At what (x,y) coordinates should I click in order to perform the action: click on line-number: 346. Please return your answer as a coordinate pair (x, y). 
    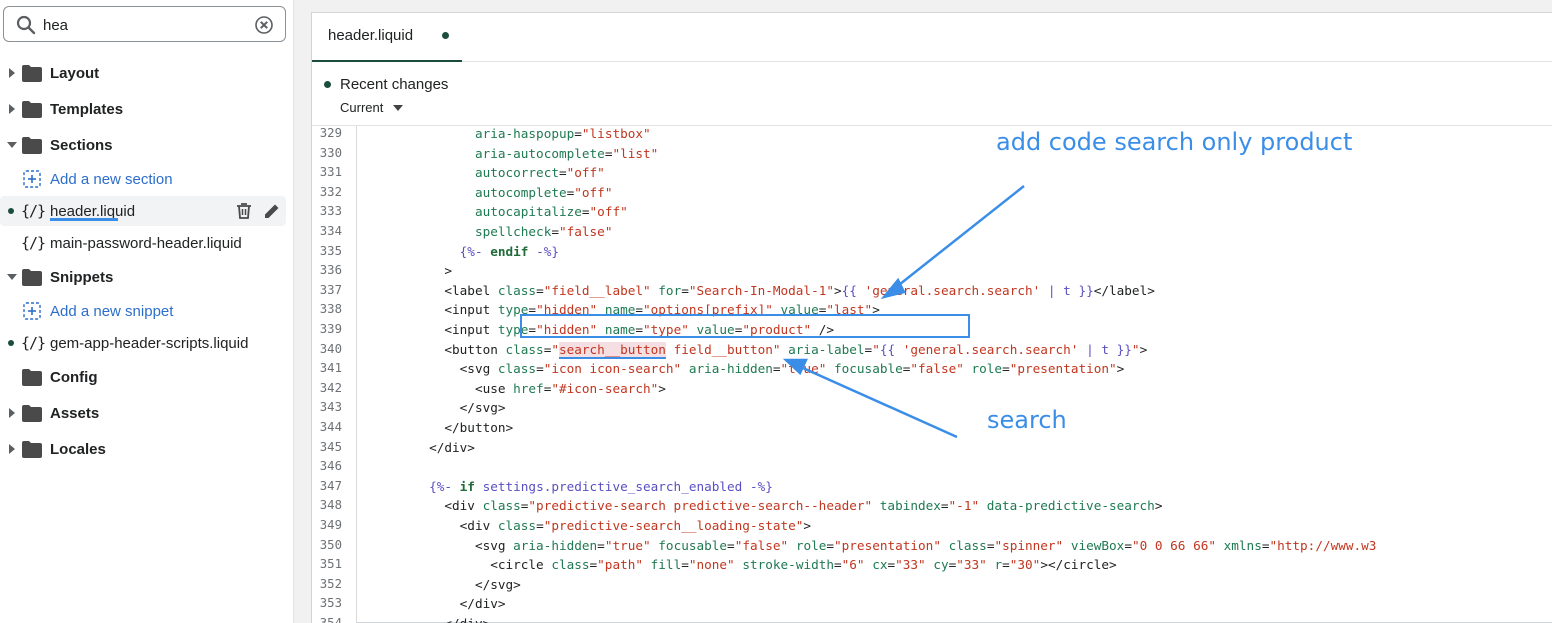
    Looking at the image, I should click on (330, 466).